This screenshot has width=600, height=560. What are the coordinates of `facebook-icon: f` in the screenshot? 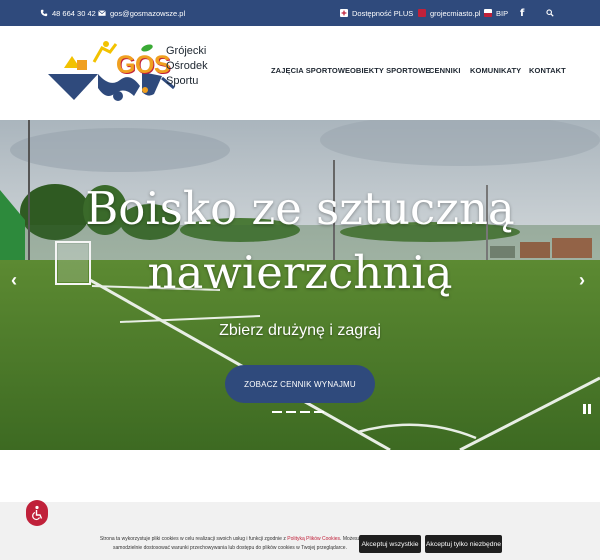 It's located at (522, 13).